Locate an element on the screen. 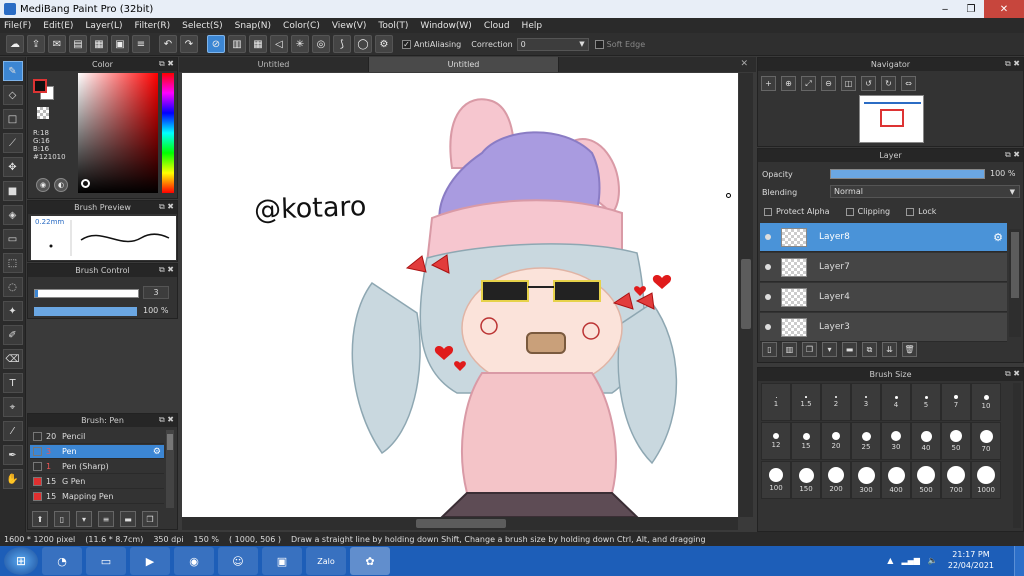 The width and height of the screenshot is (1024, 576). clock: 21:17 PM 22/04/2021 is located at coordinates (971, 560).